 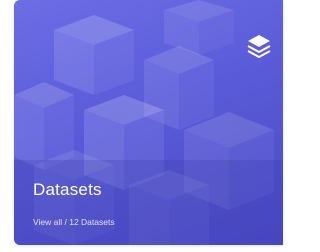 I want to click on layers-icon, so click(x=259, y=46).